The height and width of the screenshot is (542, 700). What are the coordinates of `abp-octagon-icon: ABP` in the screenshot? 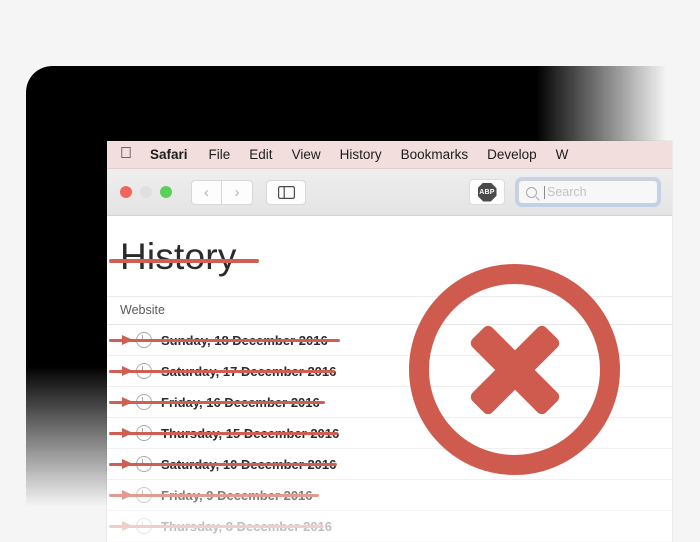 It's located at (487, 192).